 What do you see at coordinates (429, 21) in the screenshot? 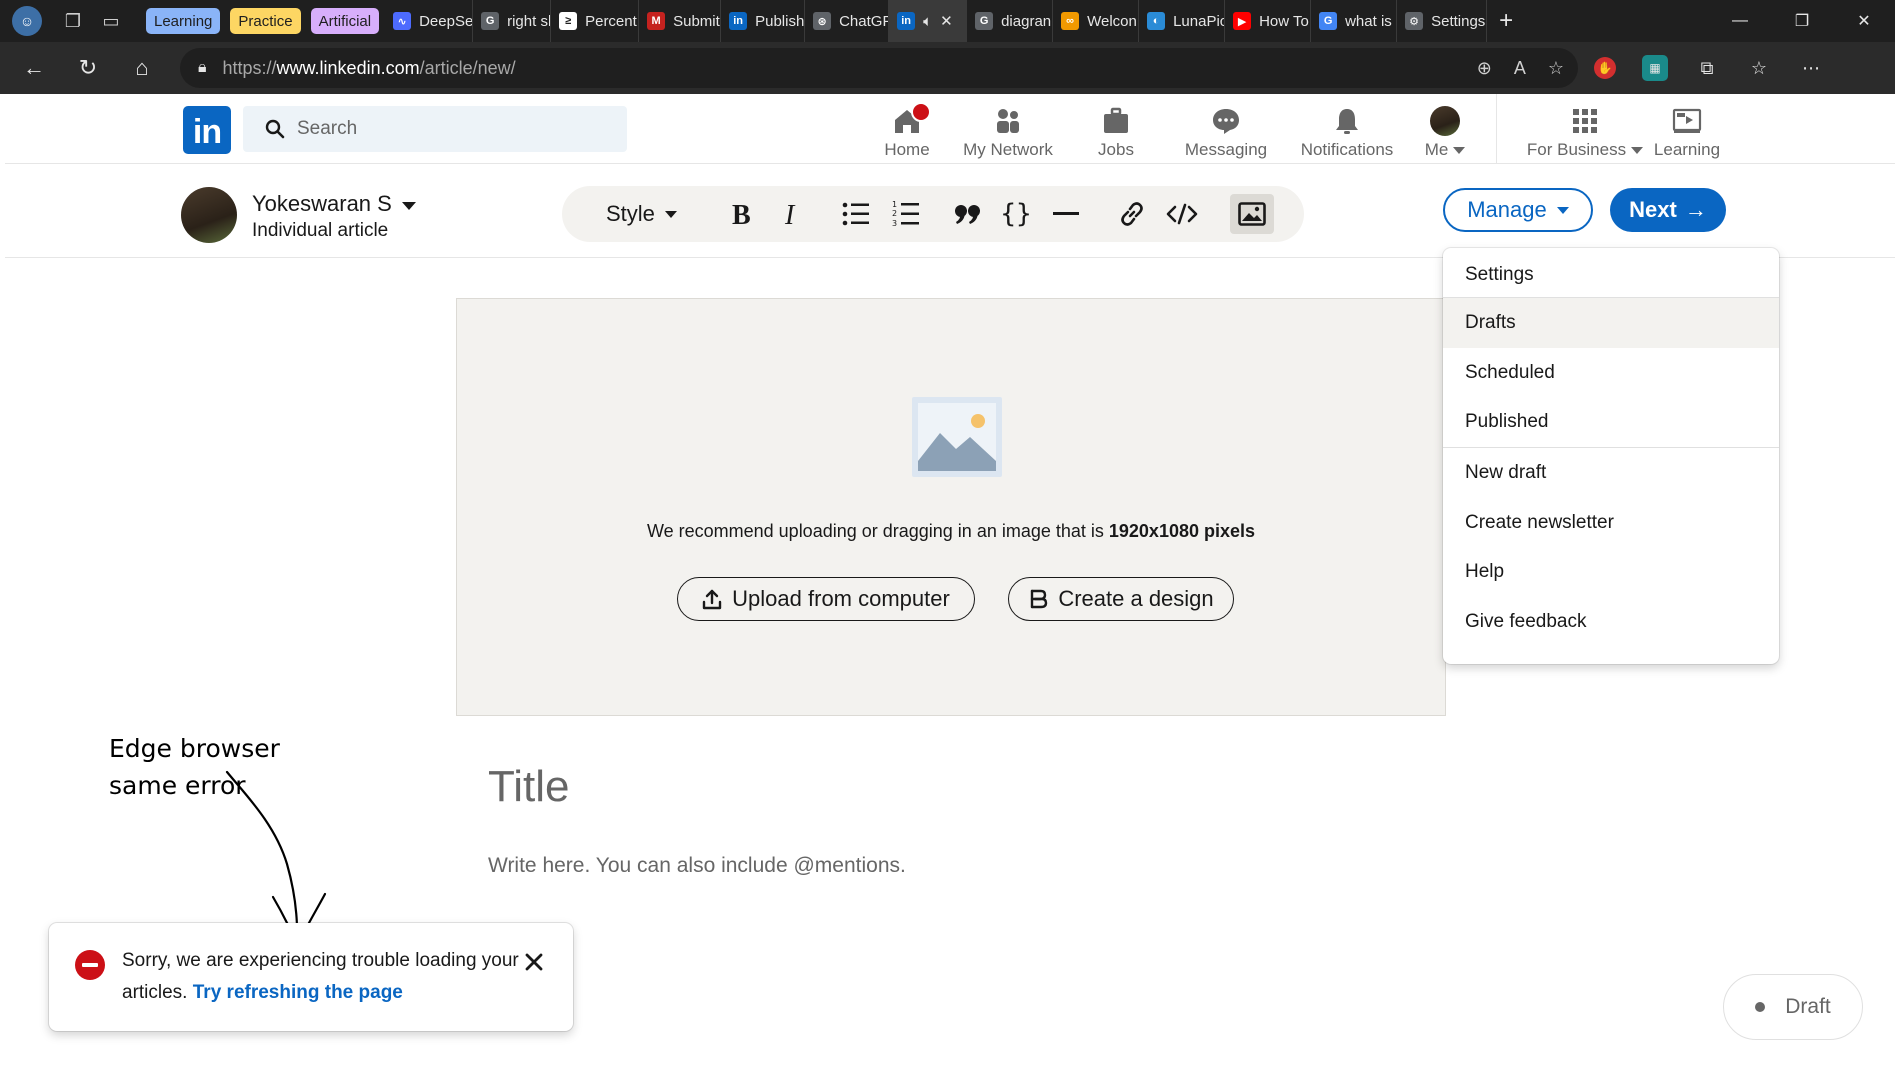
I see `browser-tab: ∿ DeepSe` at bounding box center [429, 21].